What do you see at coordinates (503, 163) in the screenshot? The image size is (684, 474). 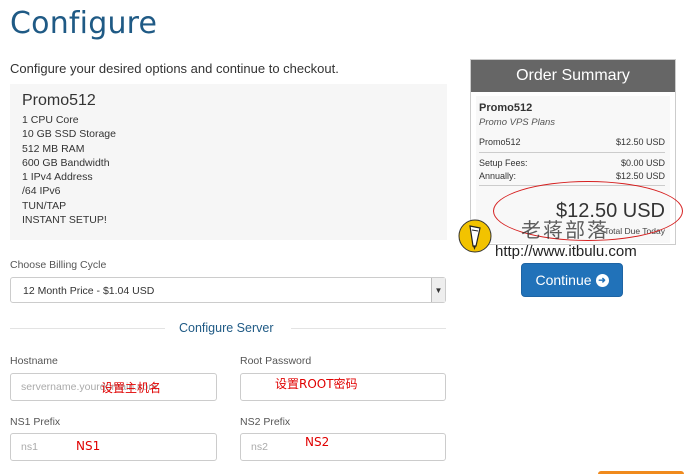 I see `setup-fees-label: Setup Fees:` at bounding box center [503, 163].